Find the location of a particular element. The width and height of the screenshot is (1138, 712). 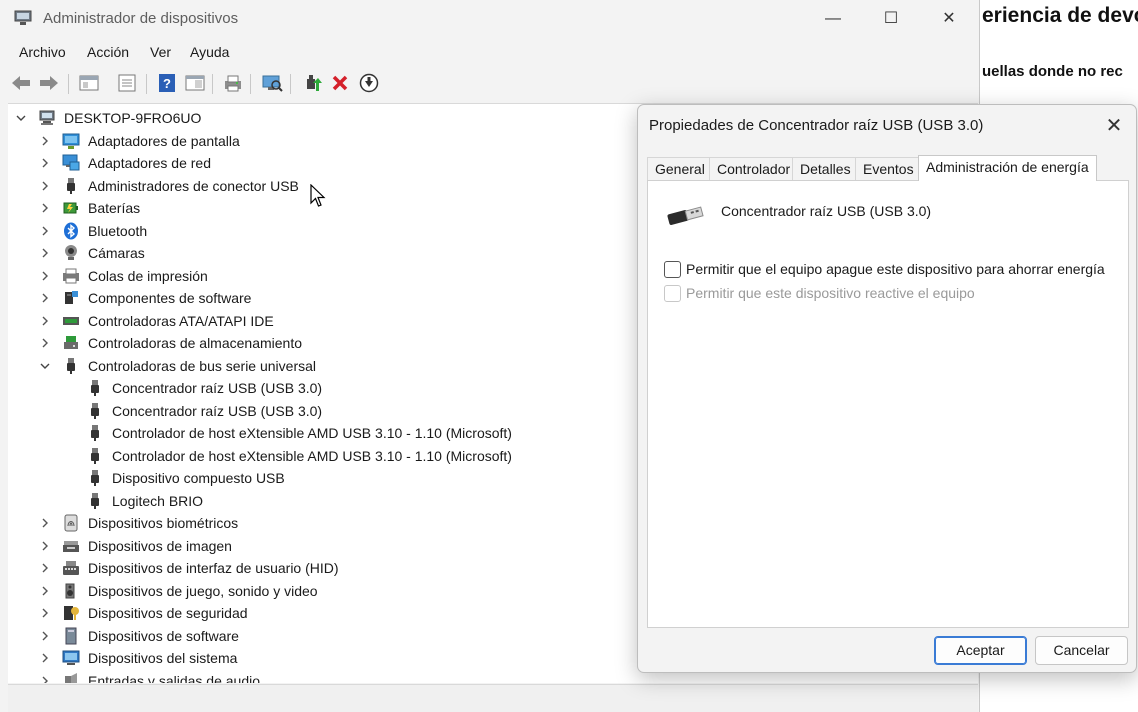

menu-accion: Acción is located at coordinates (108, 52).